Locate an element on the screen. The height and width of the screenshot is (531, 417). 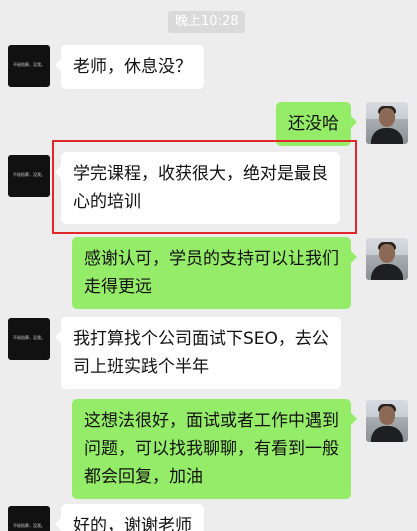
incoming-message-bubble: 好的，谢谢老师 is located at coordinates (129, 517).